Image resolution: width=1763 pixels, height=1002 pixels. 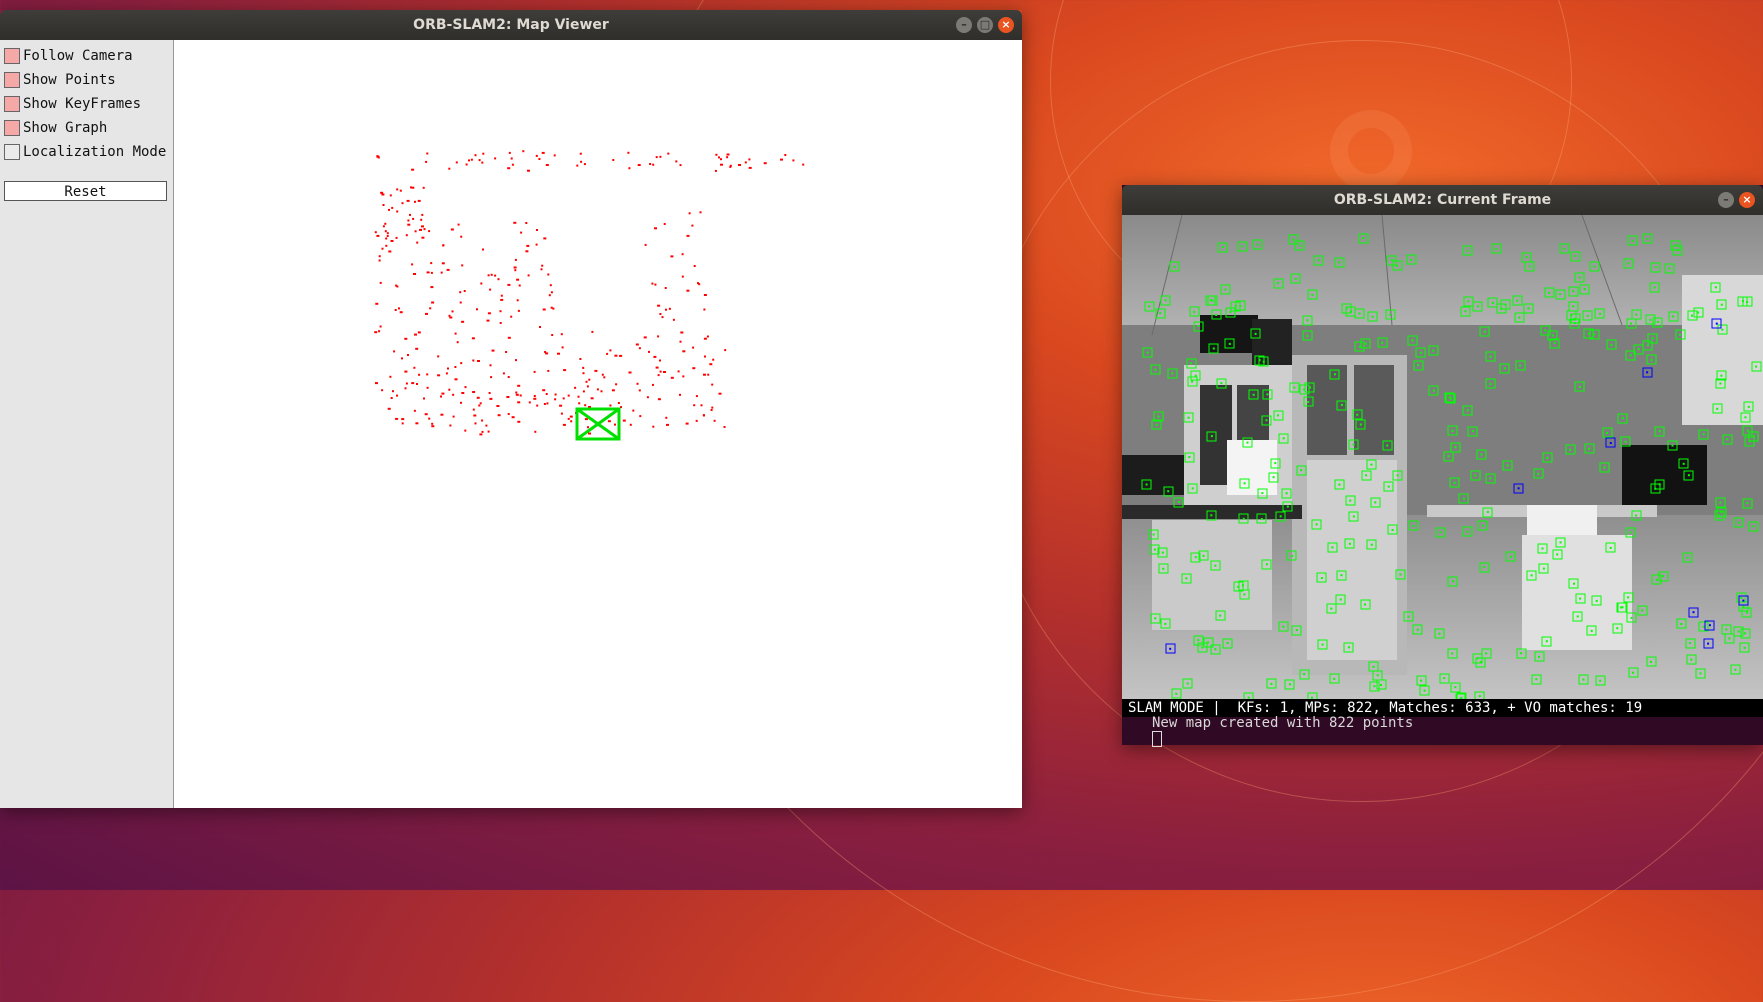 I want to click on follow-camera-checkbox: Follow Camera, so click(x=68, y=56).